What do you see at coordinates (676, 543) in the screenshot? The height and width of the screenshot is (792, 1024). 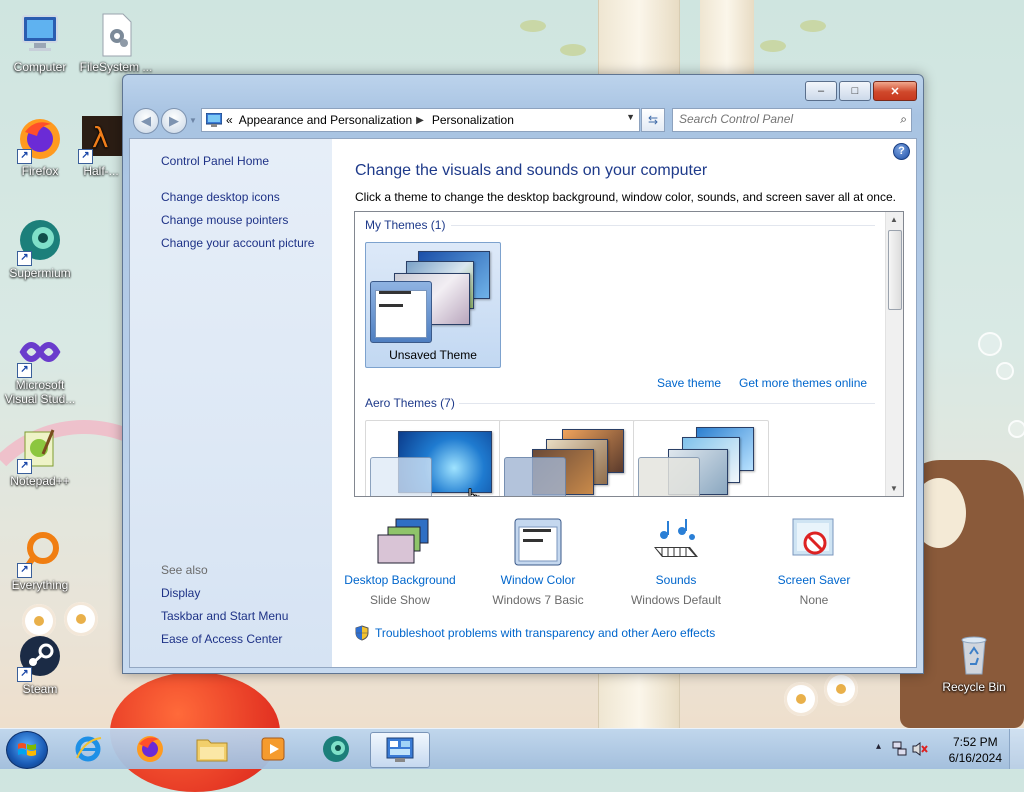 I see `sounds-icon` at bounding box center [676, 543].